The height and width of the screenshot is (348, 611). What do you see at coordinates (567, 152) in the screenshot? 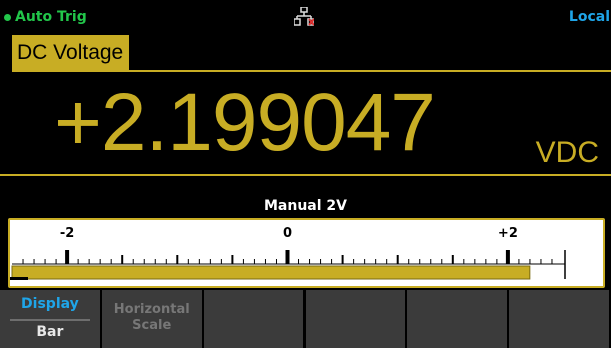
I see `measurement-unit: VDC` at bounding box center [567, 152].